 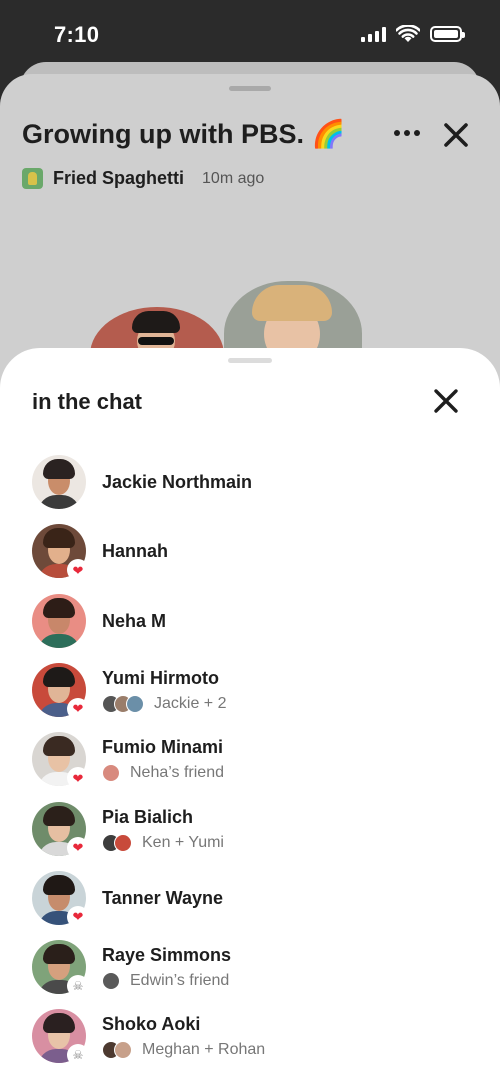 I want to click on person-name: Shoko Aoki, so click(x=151, y=1024).